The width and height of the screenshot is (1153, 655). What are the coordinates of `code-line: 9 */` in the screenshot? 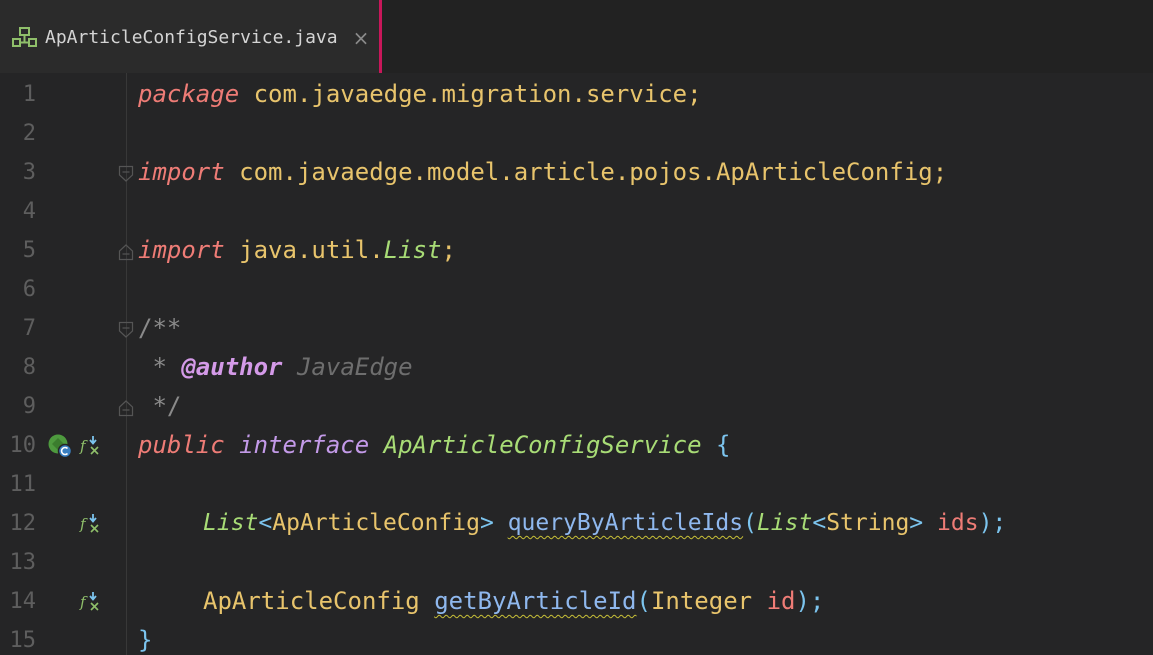 It's located at (576, 406).